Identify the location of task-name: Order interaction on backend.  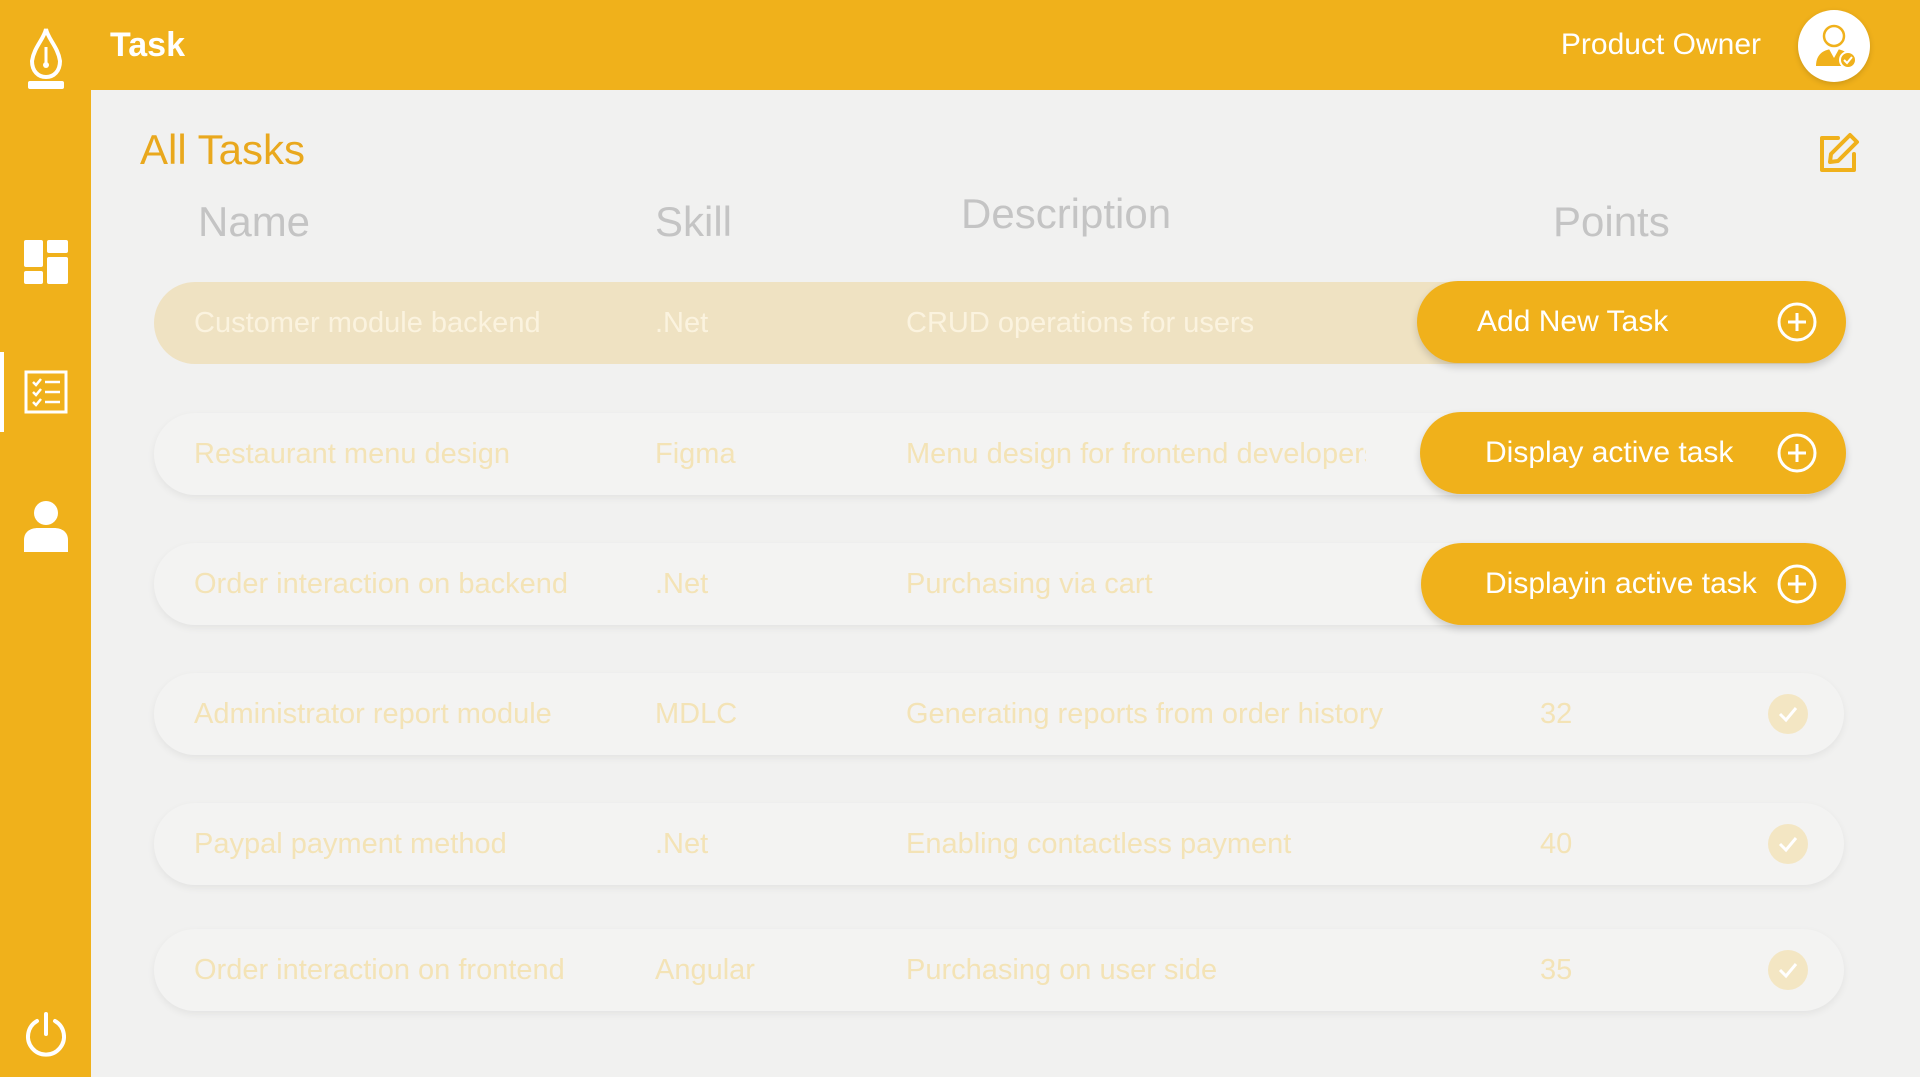
(381, 584).